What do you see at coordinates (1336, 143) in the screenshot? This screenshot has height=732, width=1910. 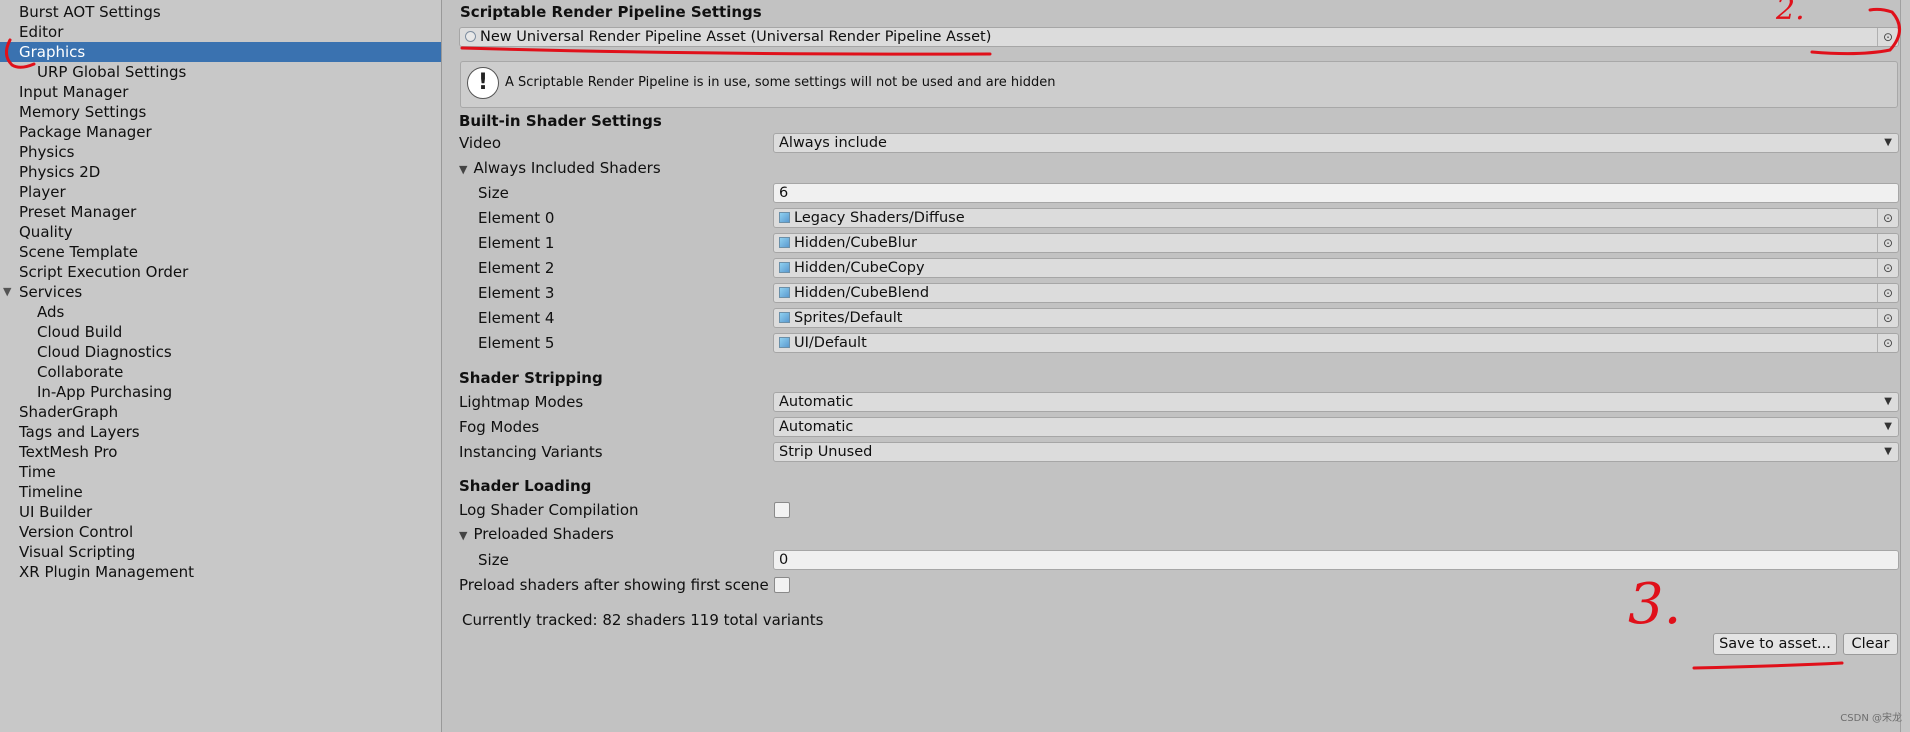 I see `video-dropdown: Always include ▼` at bounding box center [1336, 143].